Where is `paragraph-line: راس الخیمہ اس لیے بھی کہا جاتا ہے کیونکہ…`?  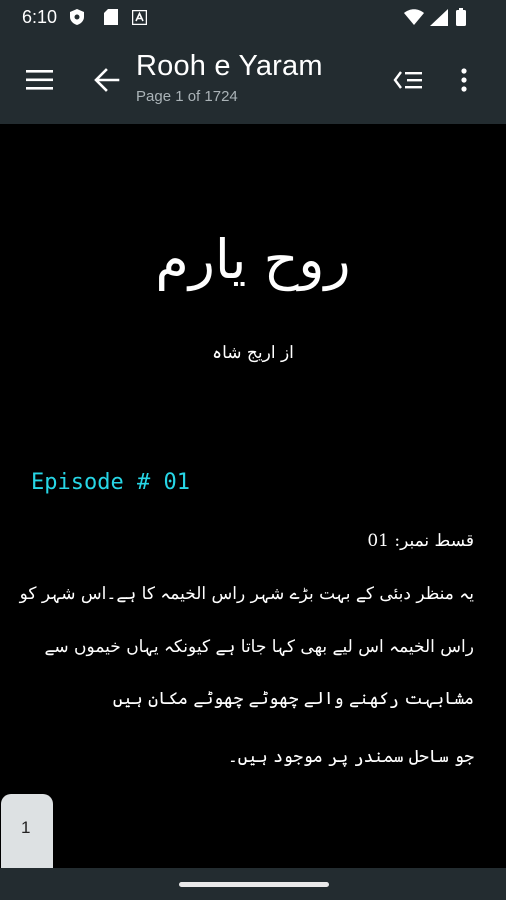
paragraph-line: راس الخیمہ اس لیے بھی کہا جاتا ہے کیونکہ… is located at coordinates (259, 647).